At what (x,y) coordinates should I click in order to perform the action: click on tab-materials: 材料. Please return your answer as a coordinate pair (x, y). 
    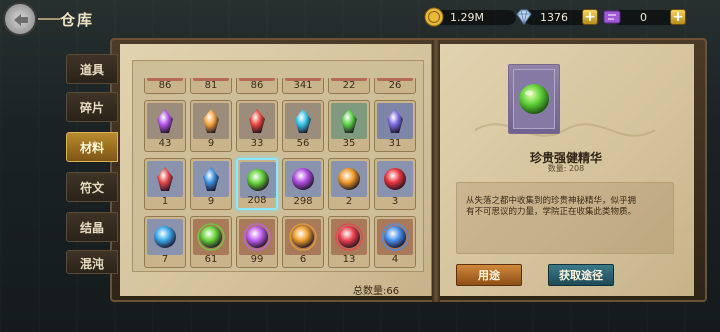
    Looking at the image, I should click on (92, 147).